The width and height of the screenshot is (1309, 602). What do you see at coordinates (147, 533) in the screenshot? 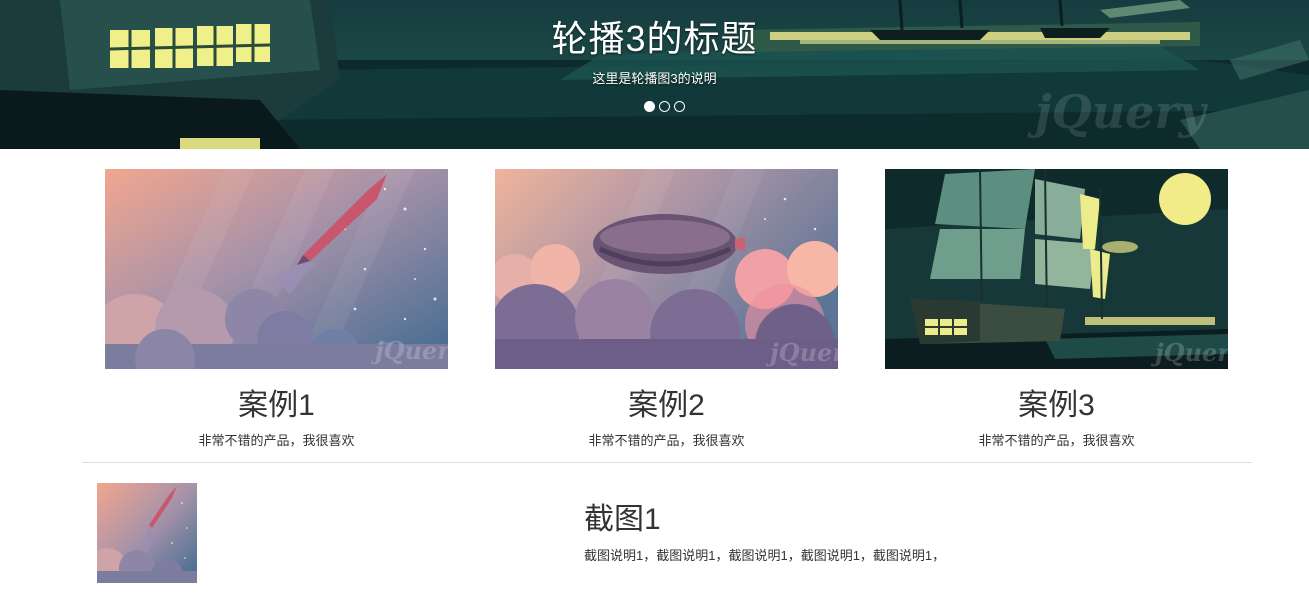
I see `screenshot-1-image` at bounding box center [147, 533].